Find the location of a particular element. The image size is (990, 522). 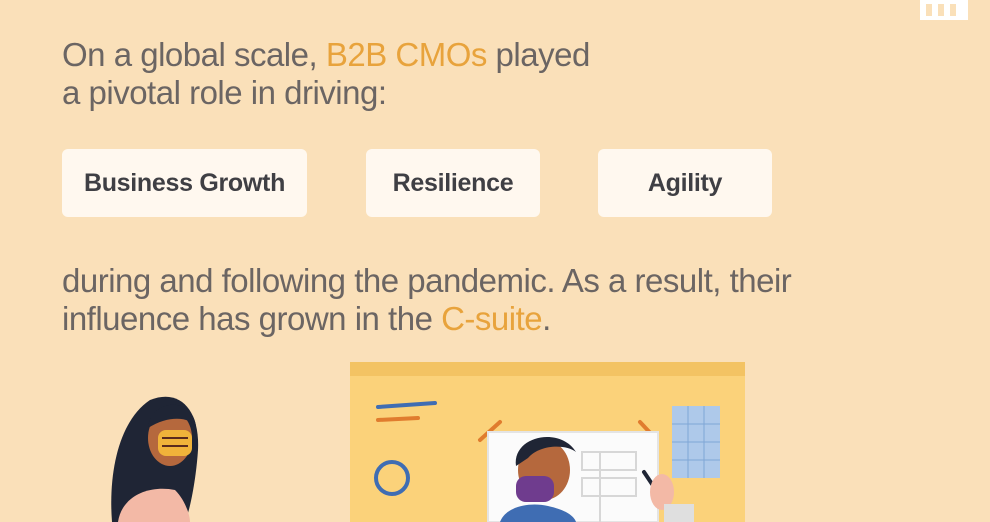

intro-line1-start: On a global scale, is located at coordinates (194, 54).